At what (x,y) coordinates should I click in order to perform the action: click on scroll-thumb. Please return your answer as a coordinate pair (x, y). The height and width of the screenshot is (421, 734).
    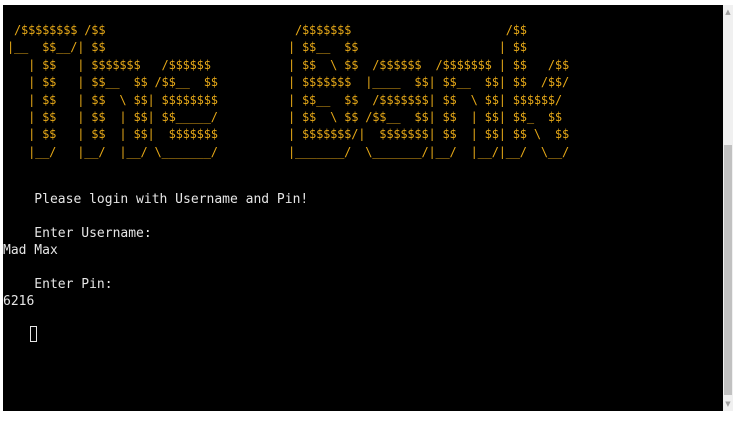
    Looking at the image, I should click on (728, 270).